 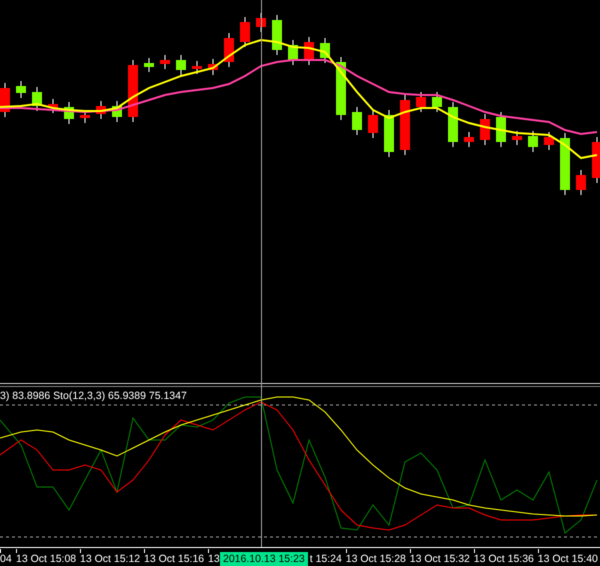 What do you see at coordinates (6, 559) in the screenshot?
I see `time-label: 04` at bounding box center [6, 559].